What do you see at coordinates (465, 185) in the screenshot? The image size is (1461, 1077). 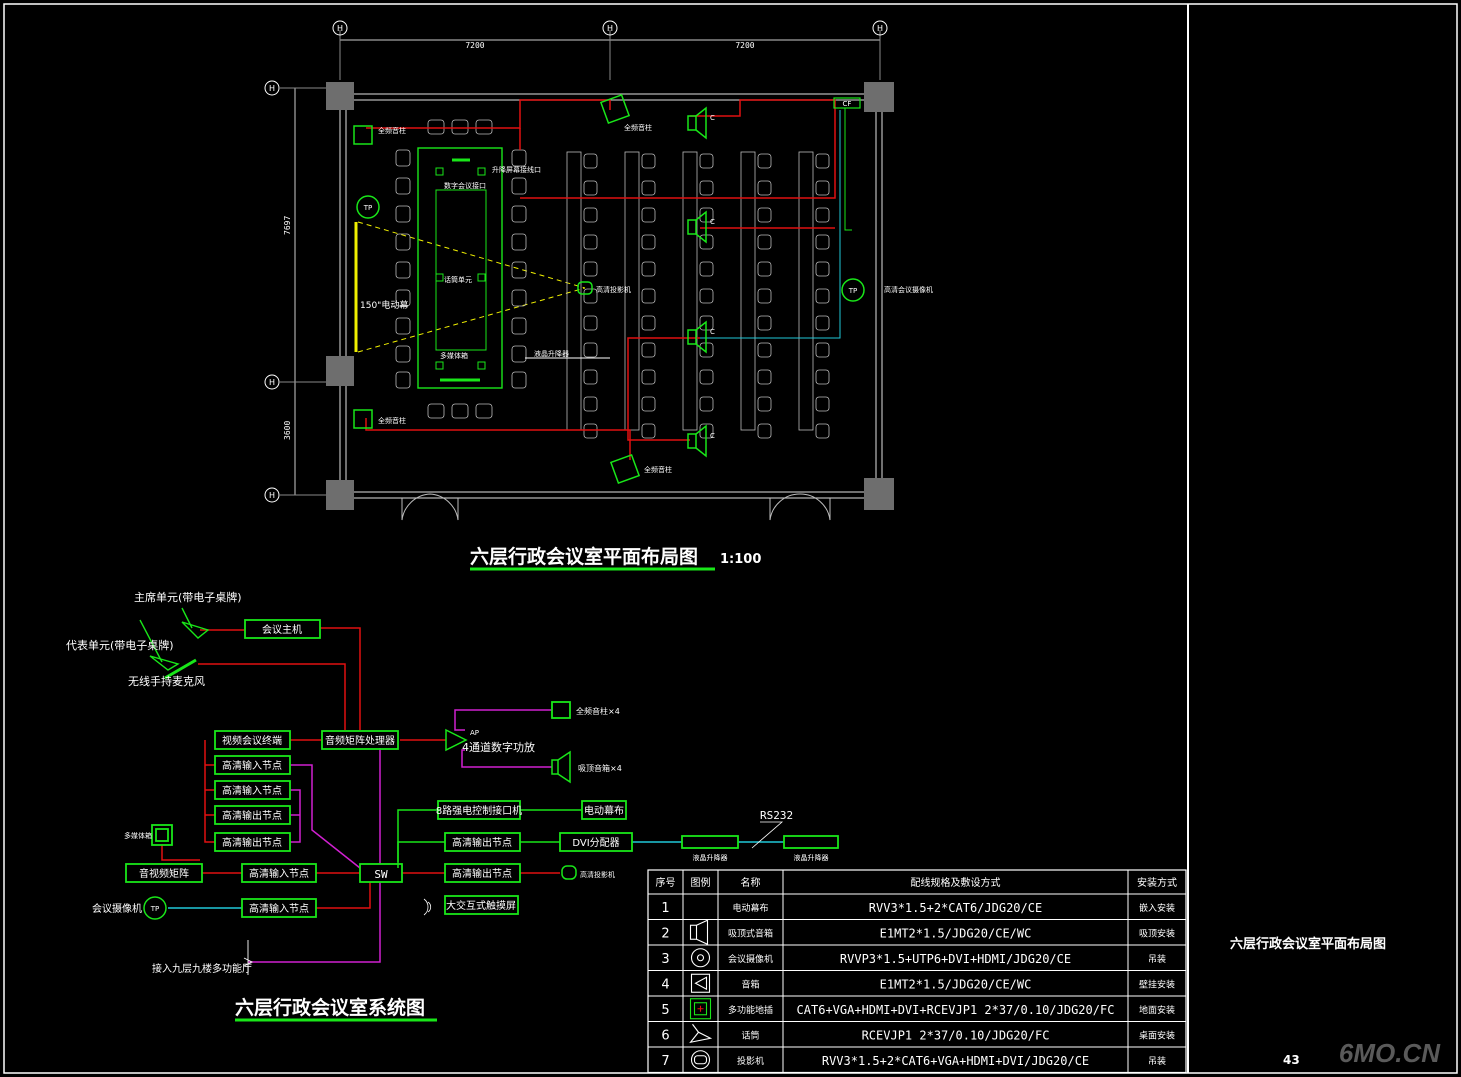 I see `desk-interface-label: 数字会议接口` at bounding box center [465, 185].